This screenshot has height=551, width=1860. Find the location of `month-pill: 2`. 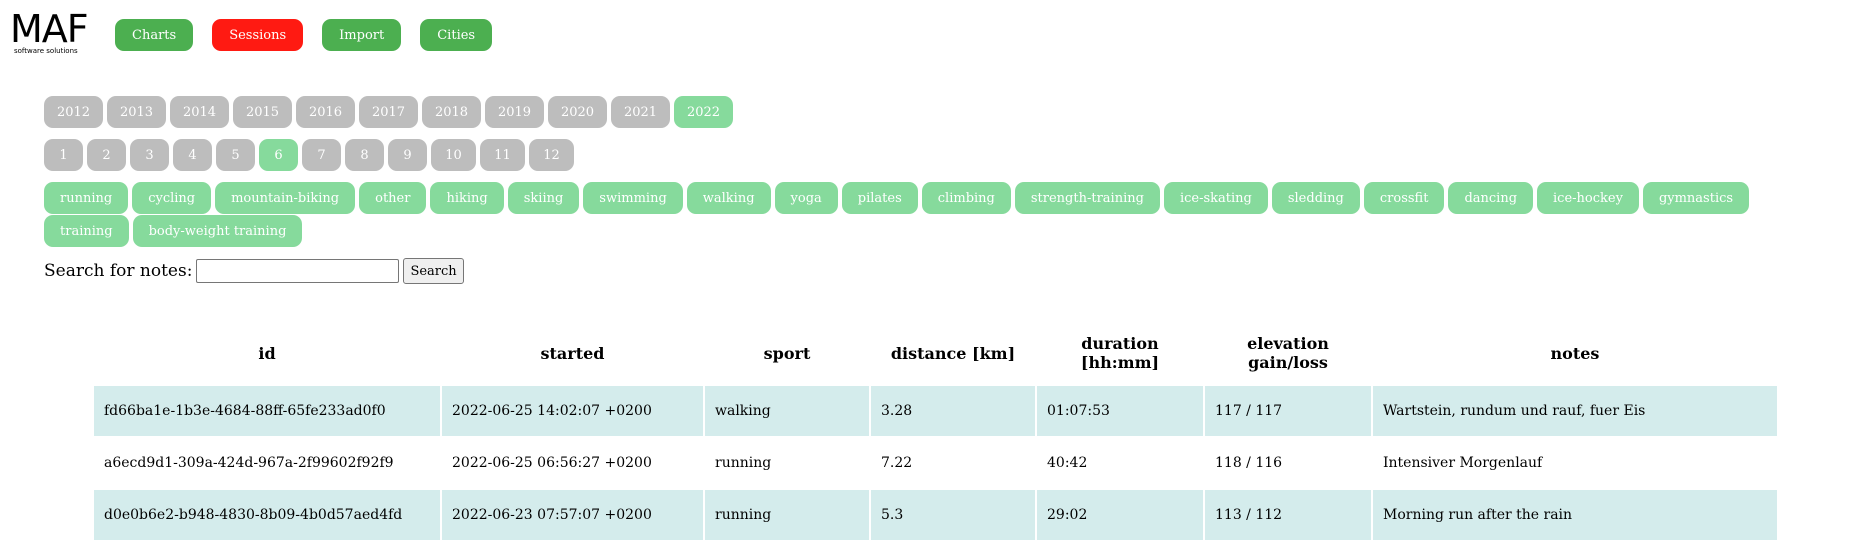

month-pill: 2 is located at coordinates (106, 155).